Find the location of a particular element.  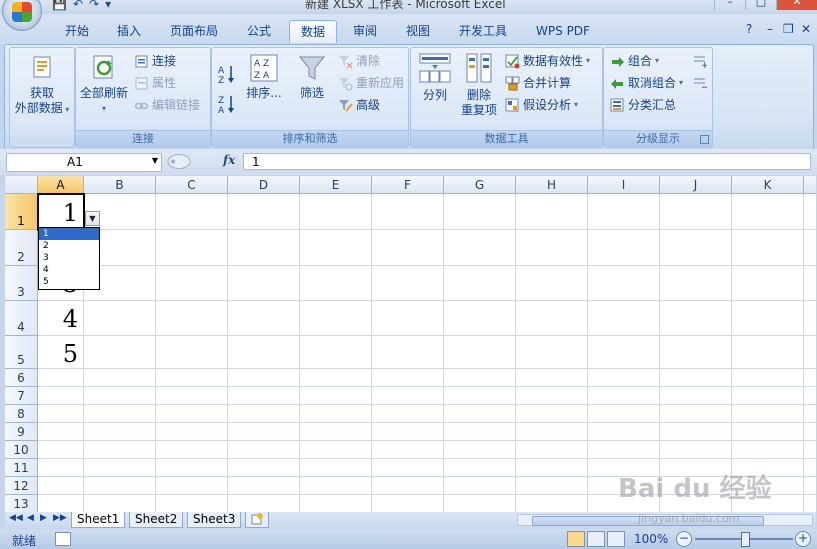

column-header-c: C is located at coordinates (192, 185).